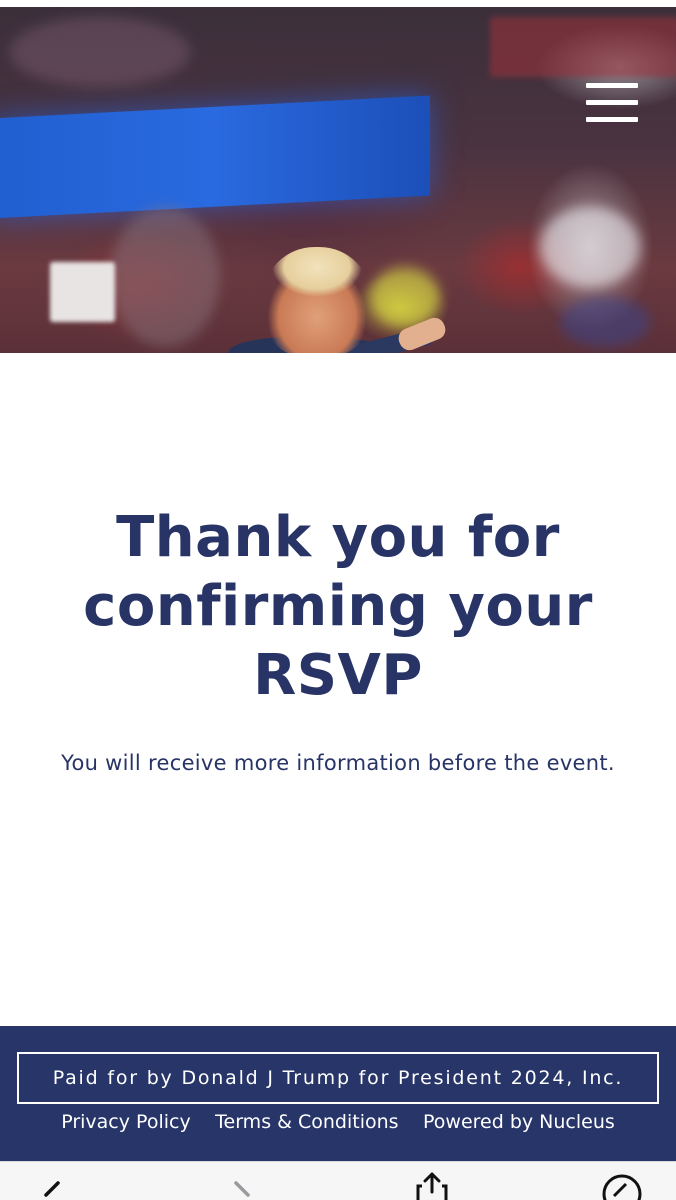  Describe the element at coordinates (82, 292) in the screenshot. I see `hero-crowd-sign` at that location.